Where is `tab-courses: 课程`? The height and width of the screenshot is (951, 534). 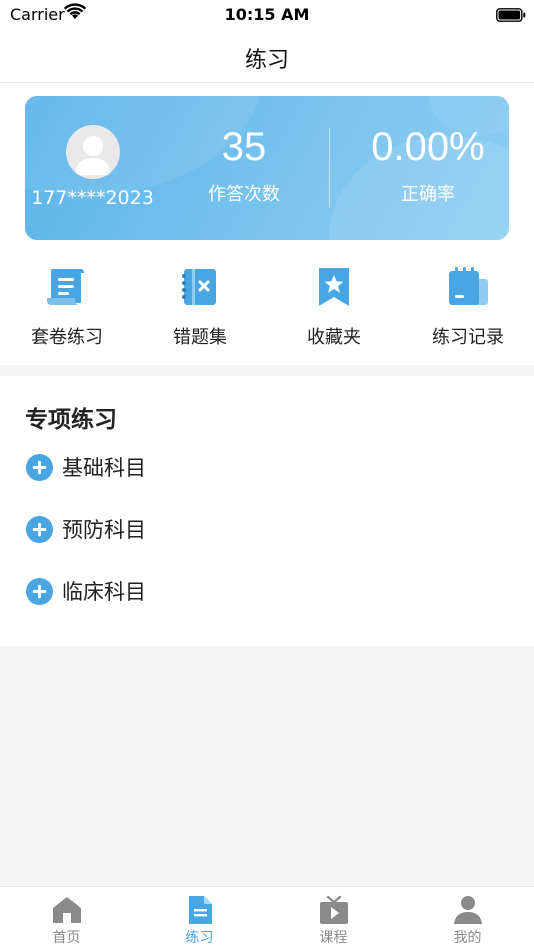 tab-courses: 课程 is located at coordinates (333, 921).